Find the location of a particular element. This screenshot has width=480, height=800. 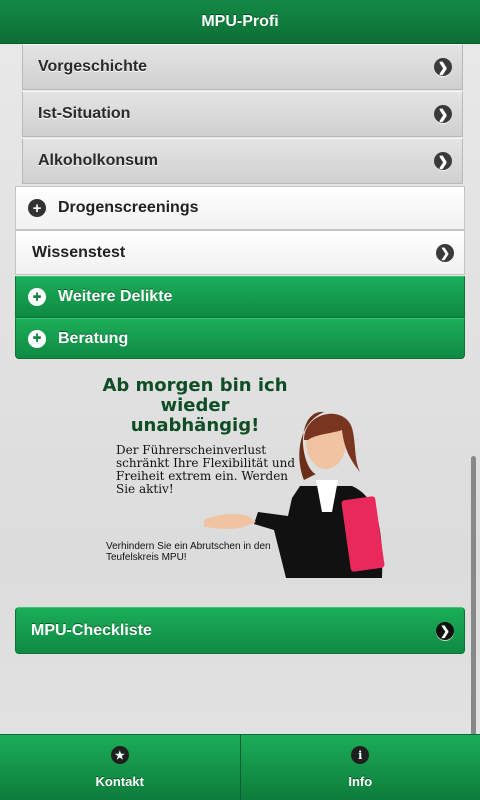

app-header: MPU-Profi is located at coordinates (240, 22).